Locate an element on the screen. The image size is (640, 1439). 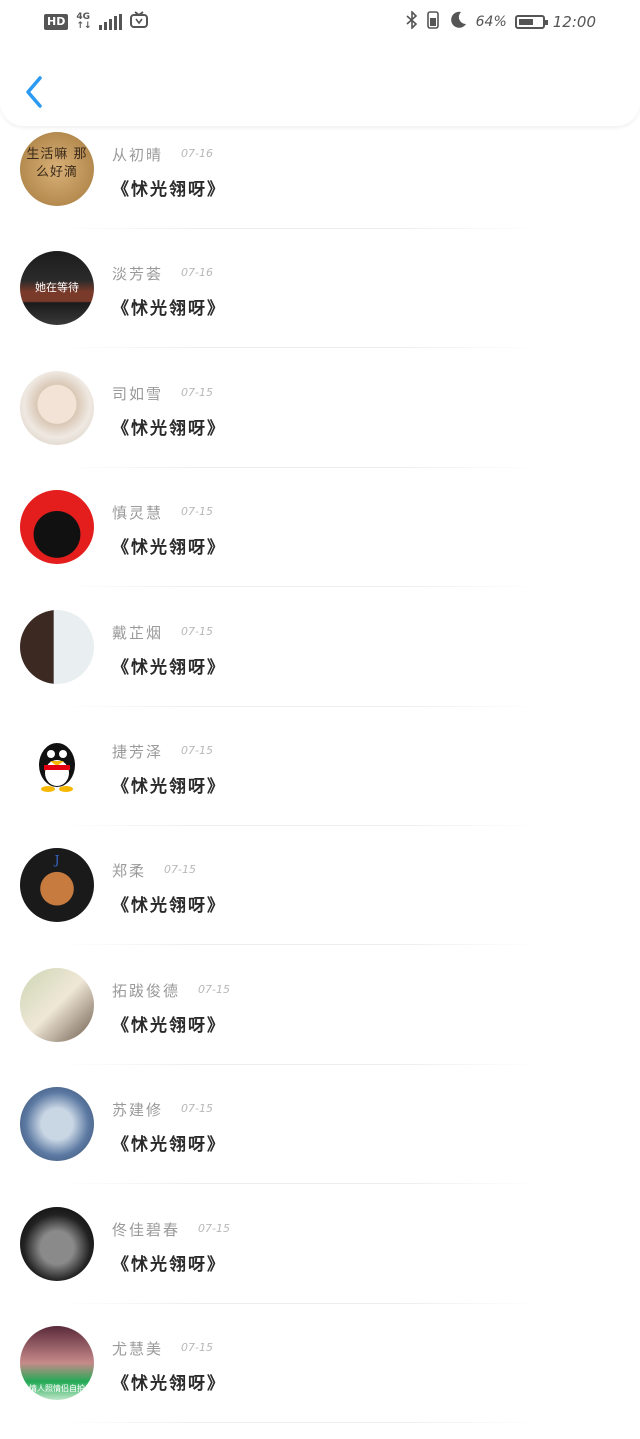
avatar: 情人照情侣自拍 is located at coordinates (57, 1362).